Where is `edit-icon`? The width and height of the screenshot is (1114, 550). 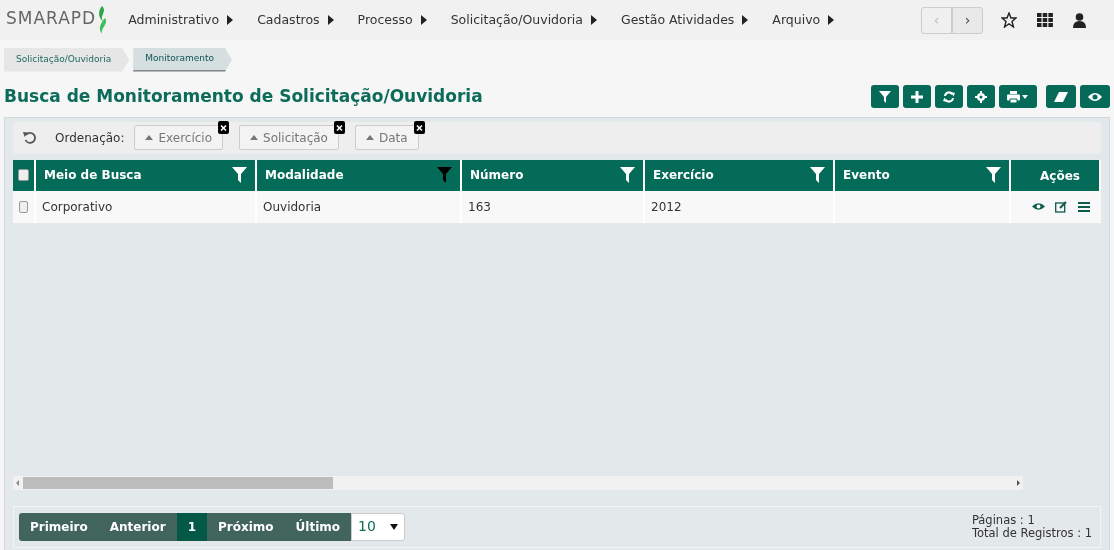
edit-icon is located at coordinates (1061, 206).